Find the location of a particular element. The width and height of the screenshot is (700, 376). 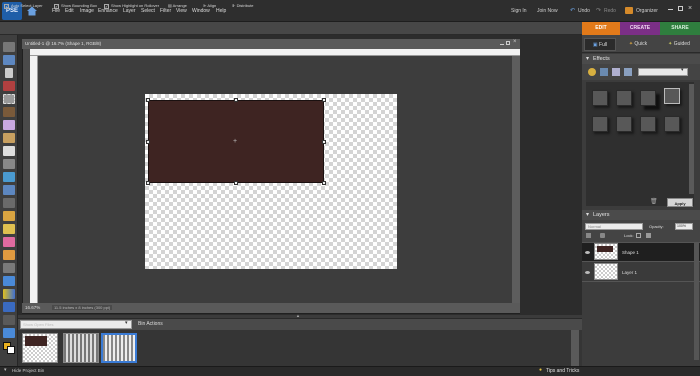

hide-project-bin-button: Hide Project Bin is located at coordinates (28, 370).